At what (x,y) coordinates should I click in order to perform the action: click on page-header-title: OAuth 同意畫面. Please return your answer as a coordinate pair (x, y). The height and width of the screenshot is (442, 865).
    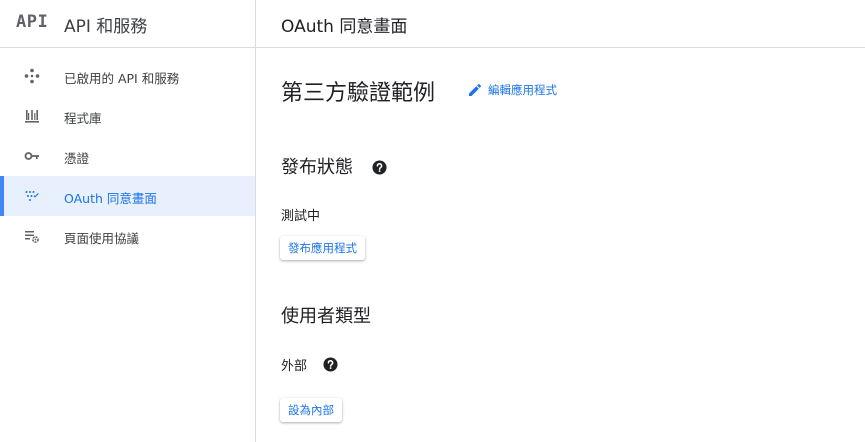
    Looking at the image, I should click on (344, 27).